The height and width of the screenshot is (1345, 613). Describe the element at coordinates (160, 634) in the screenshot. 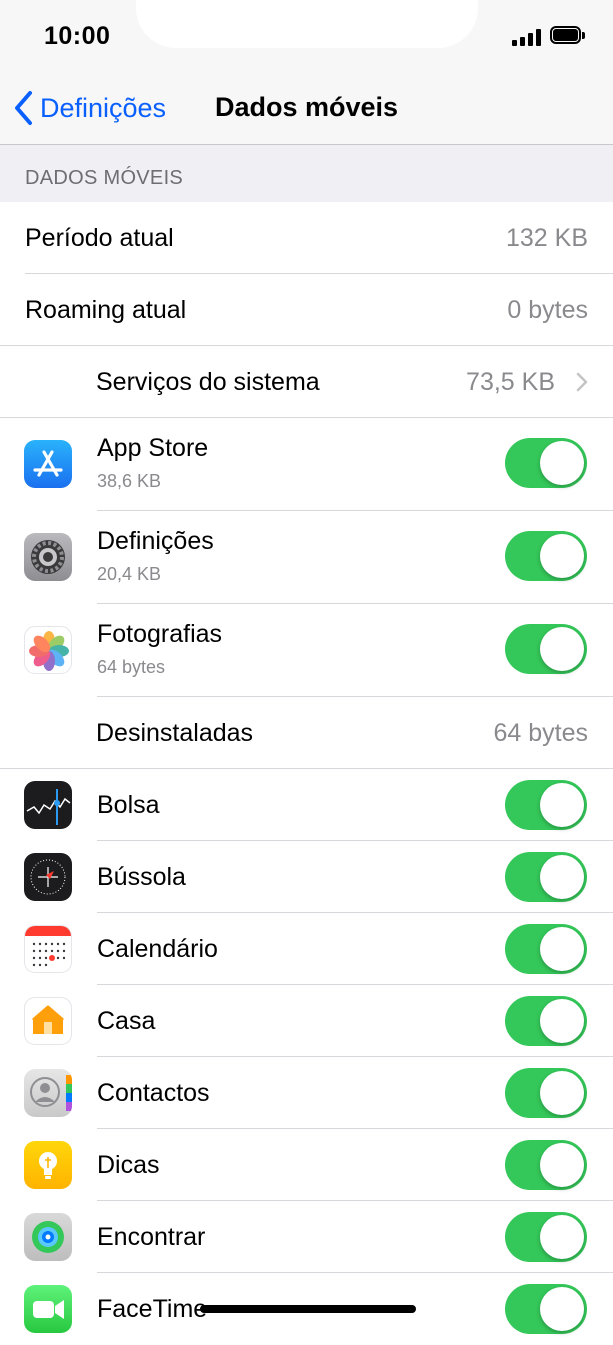

I see `app-name: Fotografias` at that location.